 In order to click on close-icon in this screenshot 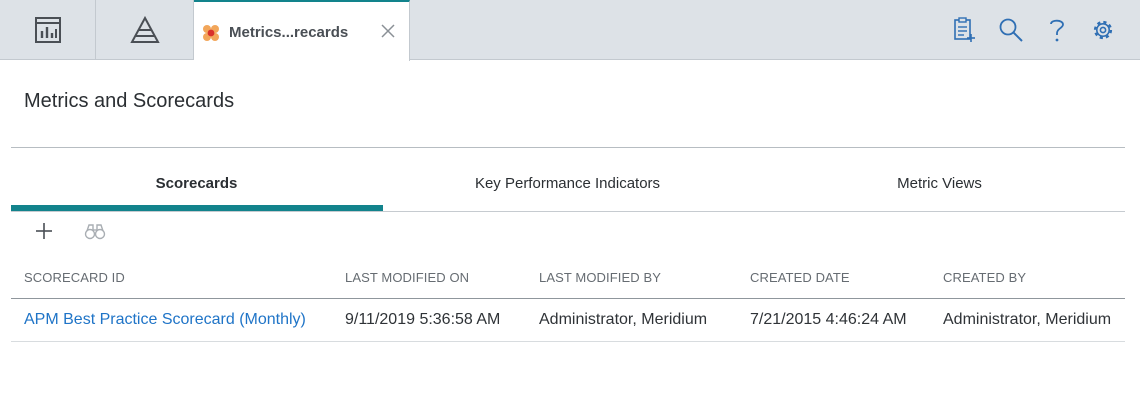, I will do `click(388, 31)`.